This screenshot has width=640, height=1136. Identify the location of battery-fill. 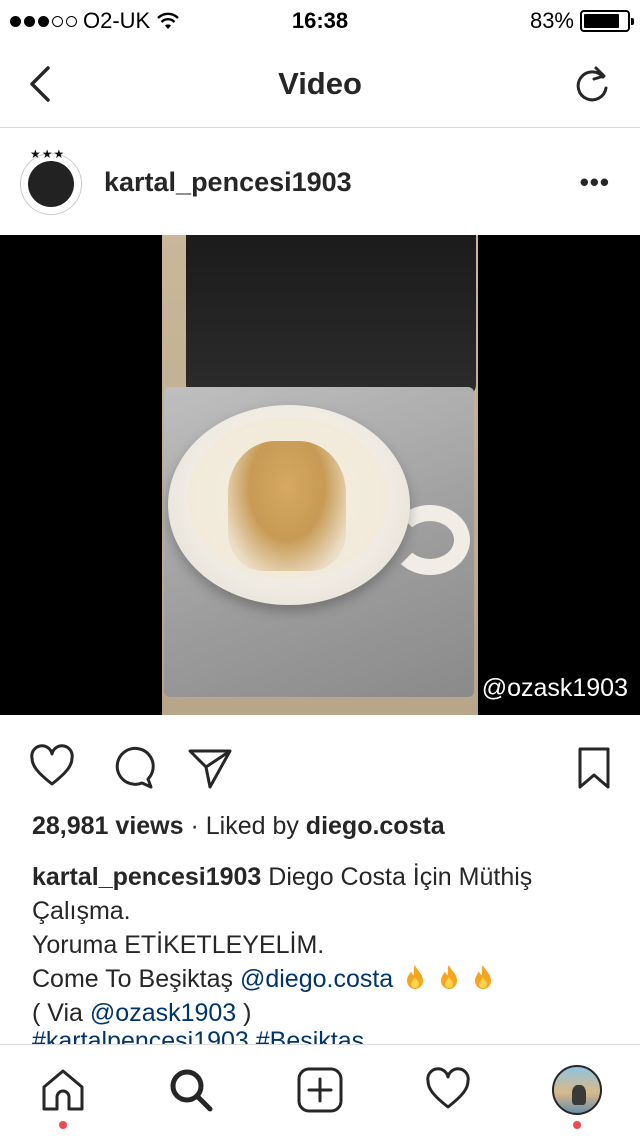
(601, 21).